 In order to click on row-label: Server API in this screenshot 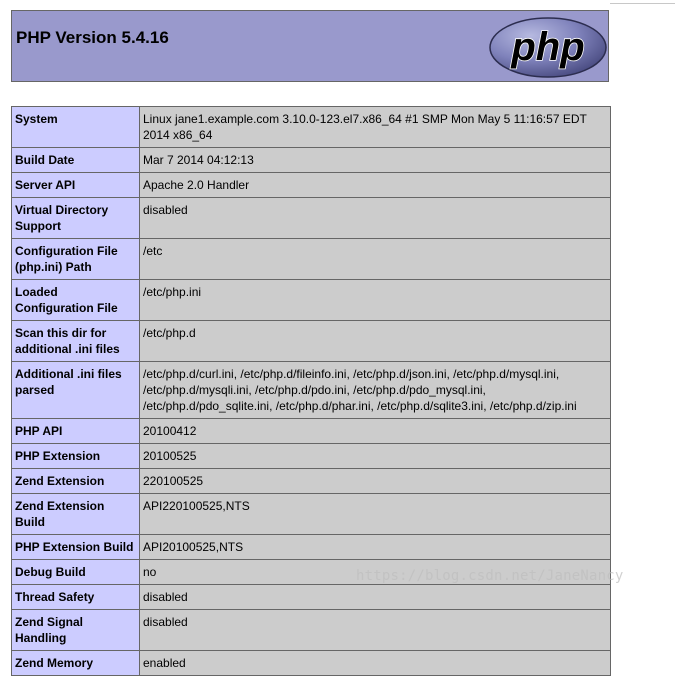, I will do `click(75, 185)`.